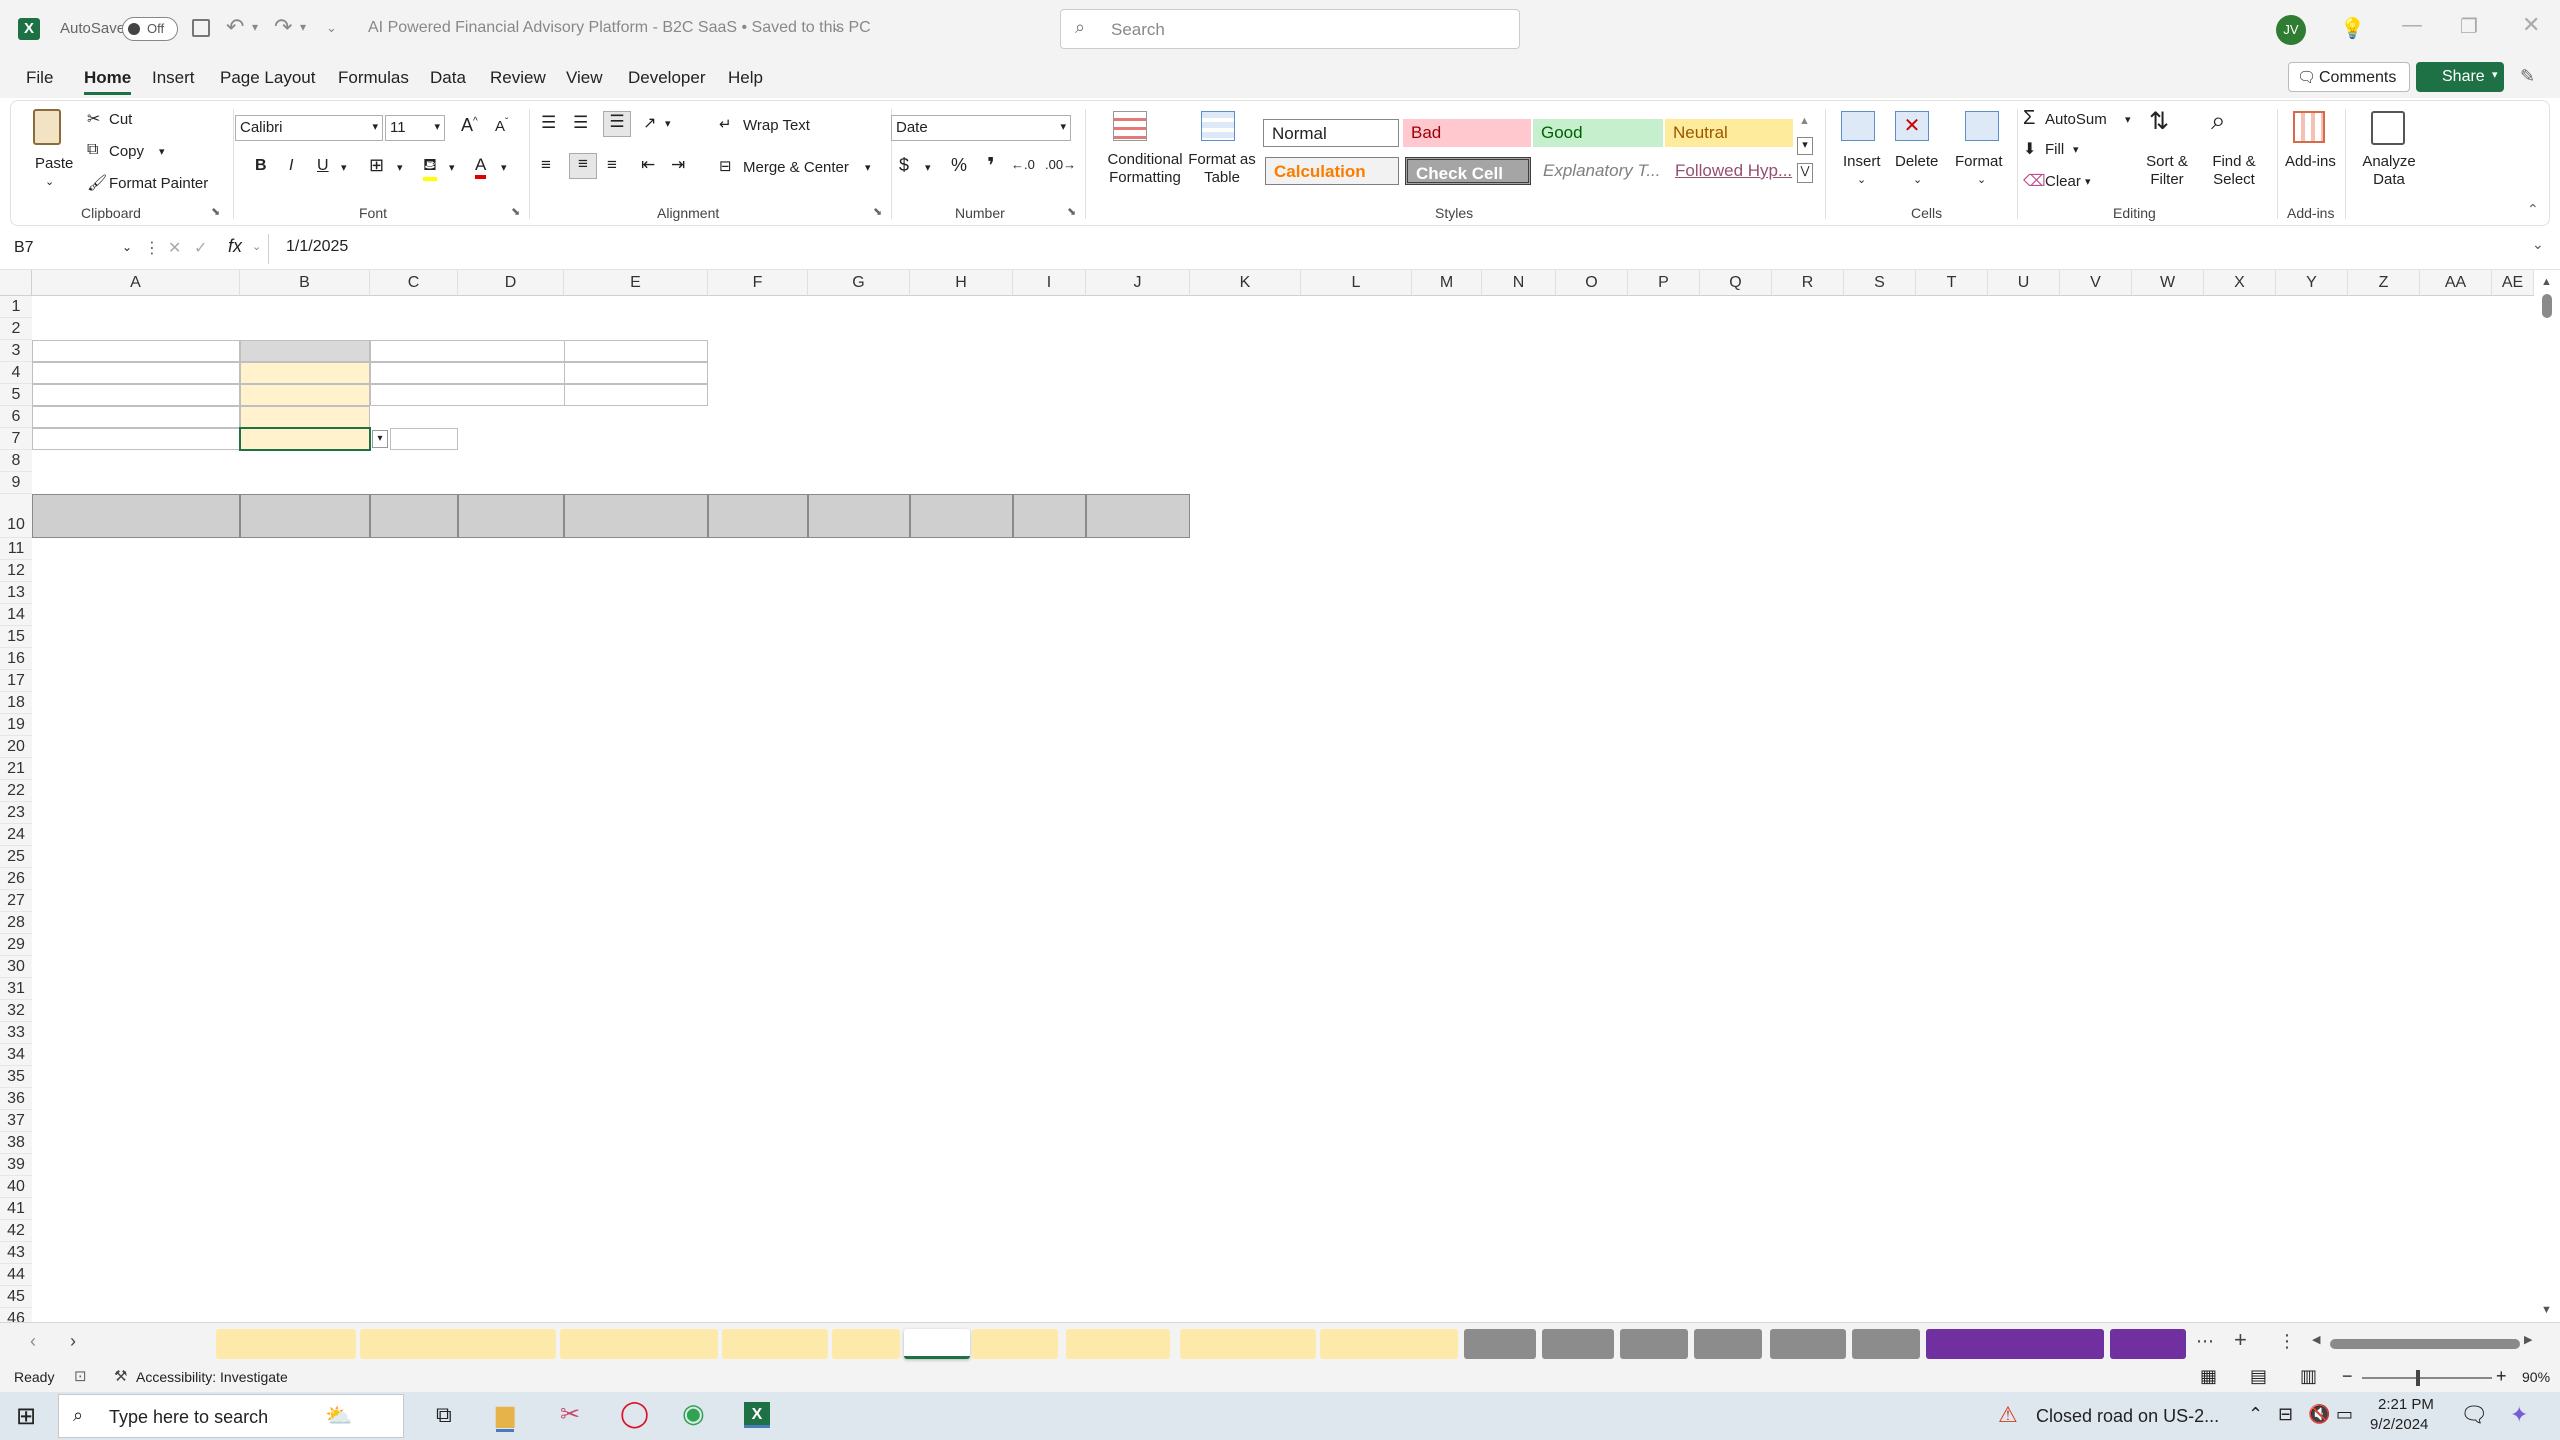 The image size is (2560, 1440). Describe the element at coordinates (504, 167) in the screenshot. I see `font-color-dropdown-icon: ▾` at that location.